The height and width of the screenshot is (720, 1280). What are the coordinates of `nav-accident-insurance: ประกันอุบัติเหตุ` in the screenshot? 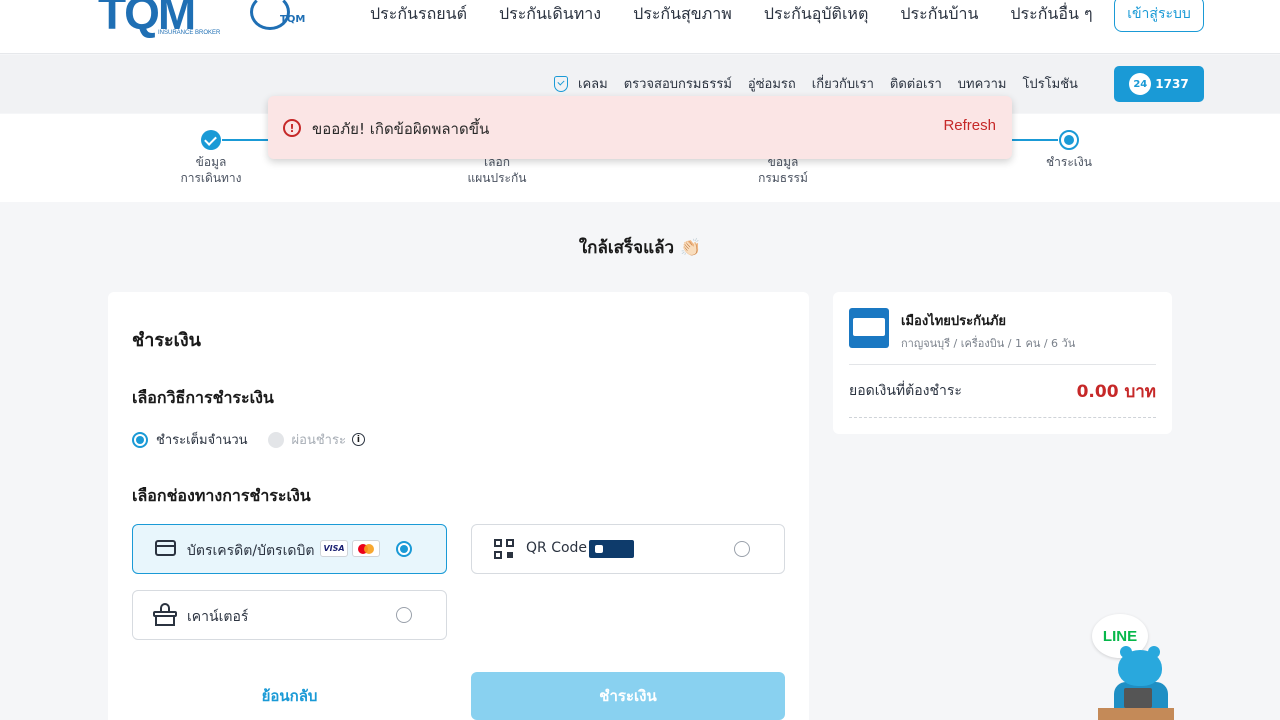 It's located at (816, 14).